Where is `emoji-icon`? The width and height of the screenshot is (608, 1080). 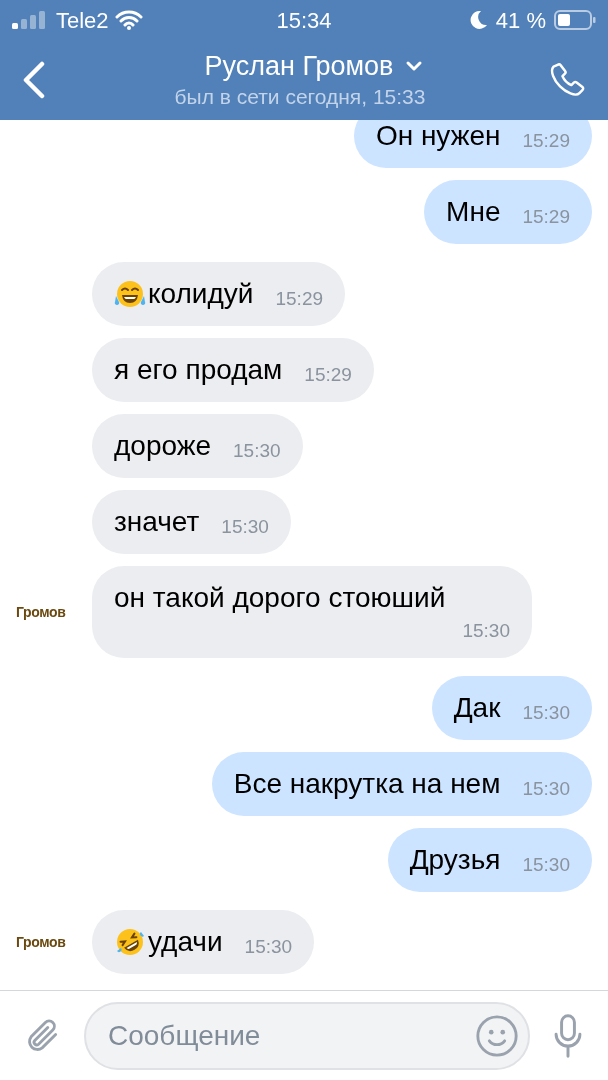
emoji-icon is located at coordinates (497, 1035).